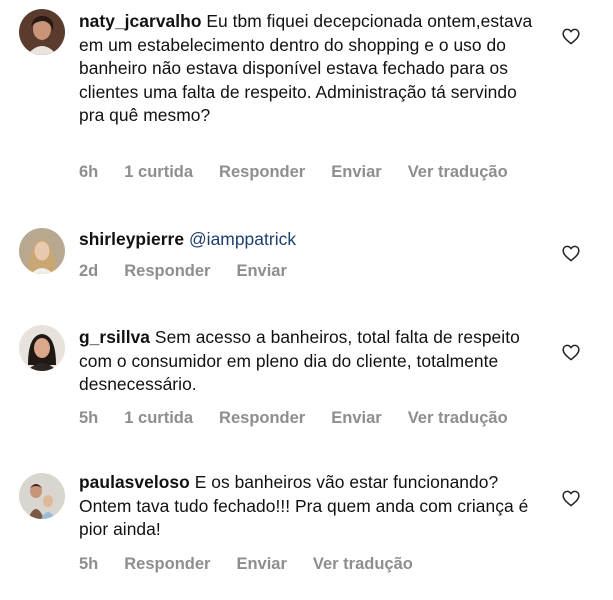 The width and height of the screenshot is (613, 600). I want to click on timestamp: 6h, so click(88, 172).